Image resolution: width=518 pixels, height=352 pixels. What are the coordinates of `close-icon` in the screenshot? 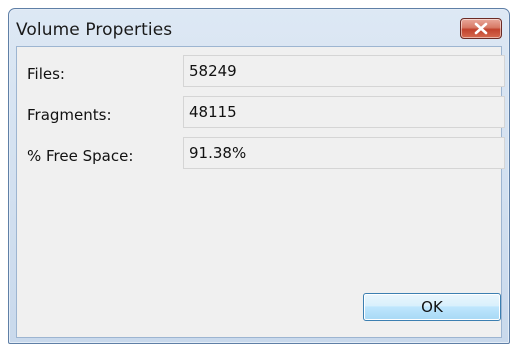 It's located at (481, 28).